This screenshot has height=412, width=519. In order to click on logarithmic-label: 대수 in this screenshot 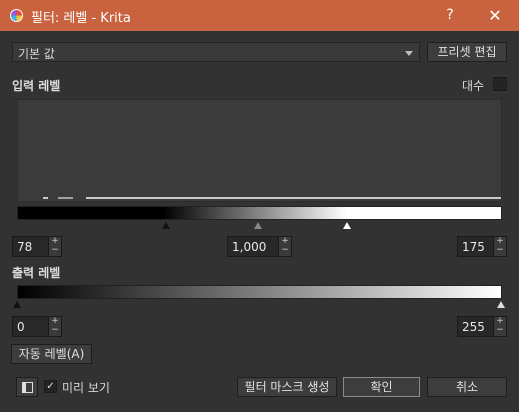, I will do `click(473, 86)`.